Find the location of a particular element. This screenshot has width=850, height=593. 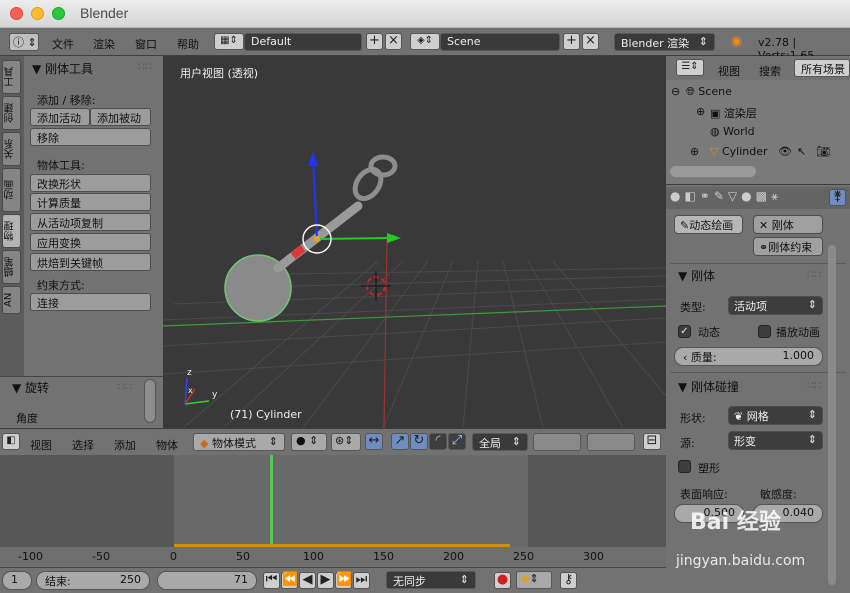

animated-checkbox is located at coordinates (764, 331).